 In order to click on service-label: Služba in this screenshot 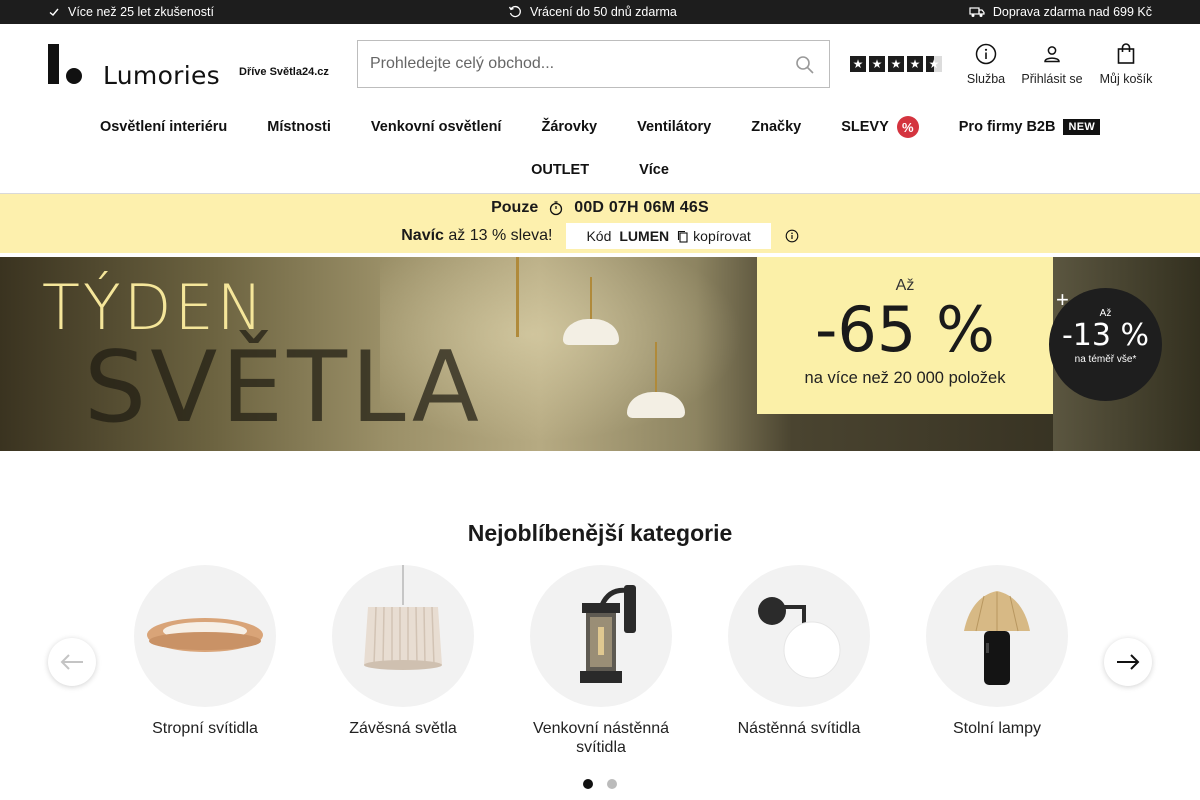, I will do `click(986, 79)`.